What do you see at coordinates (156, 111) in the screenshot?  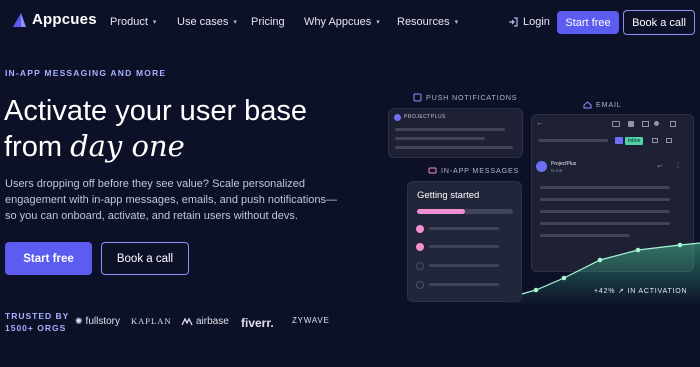 I see `hero-title-line1: Activate your user base` at bounding box center [156, 111].